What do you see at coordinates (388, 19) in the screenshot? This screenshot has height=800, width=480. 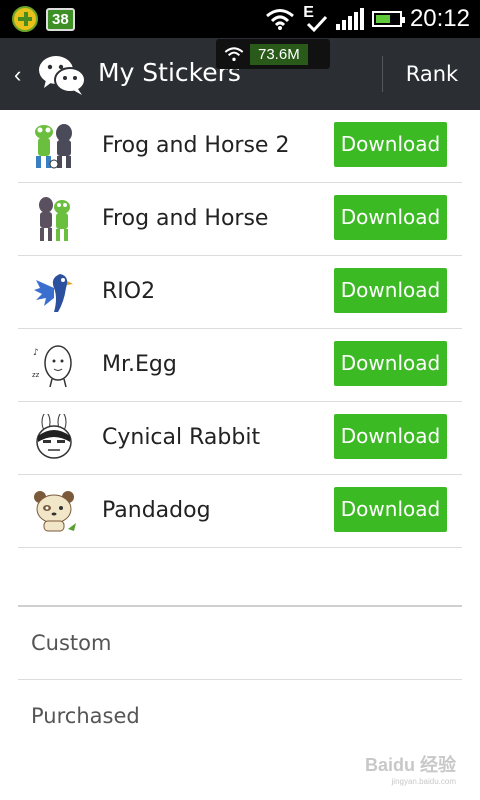 I see `battery-icon` at bounding box center [388, 19].